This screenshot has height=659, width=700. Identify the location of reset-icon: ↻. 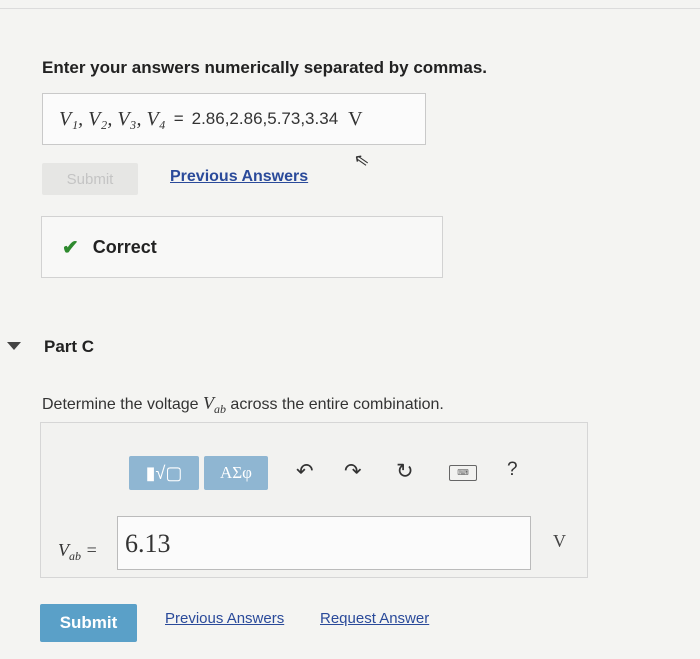
(405, 471).